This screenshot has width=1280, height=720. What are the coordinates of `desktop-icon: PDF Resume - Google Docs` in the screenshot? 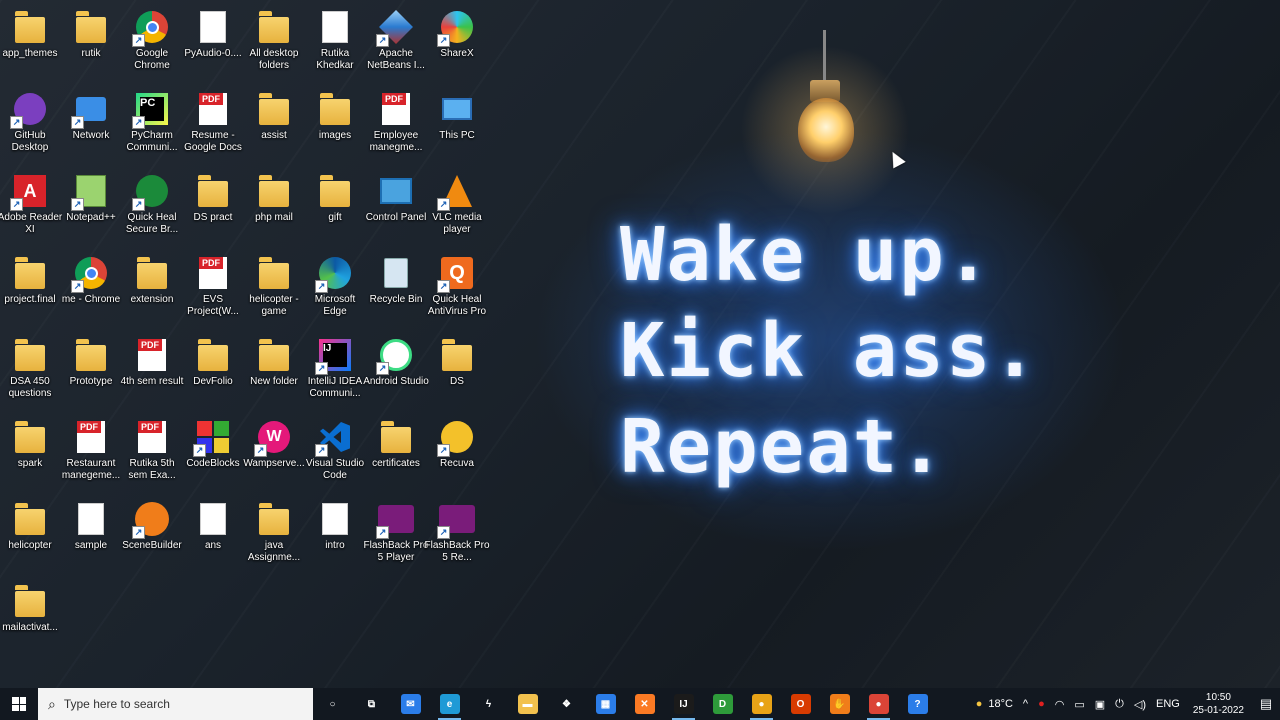 It's located at (213, 124).